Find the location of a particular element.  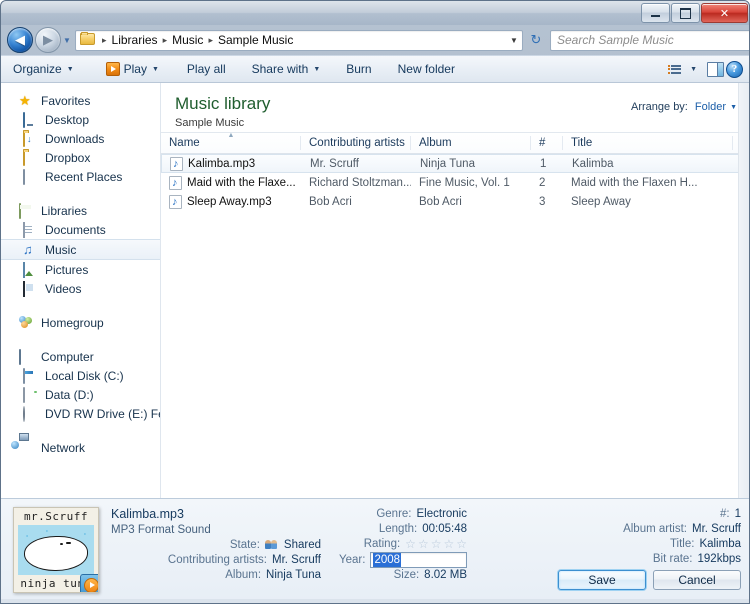

window-controls: ✕ is located at coordinates (694, 13).